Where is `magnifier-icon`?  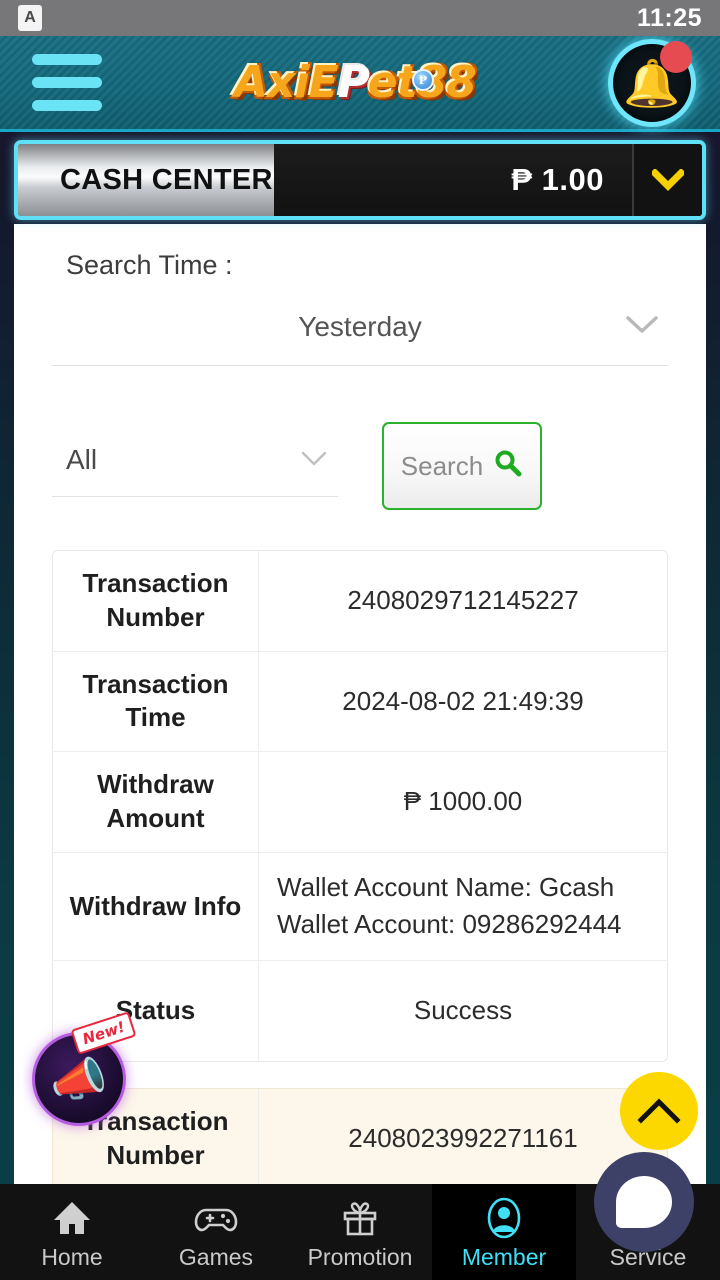
magnifier-icon is located at coordinates (508, 466).